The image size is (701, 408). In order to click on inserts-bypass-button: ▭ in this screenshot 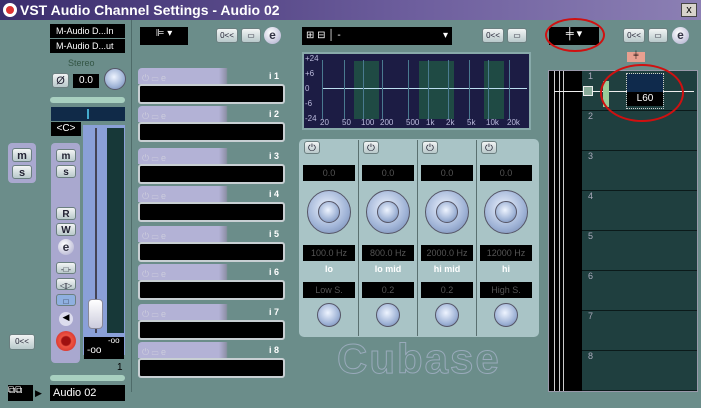, I will do `click(251, 35)`.